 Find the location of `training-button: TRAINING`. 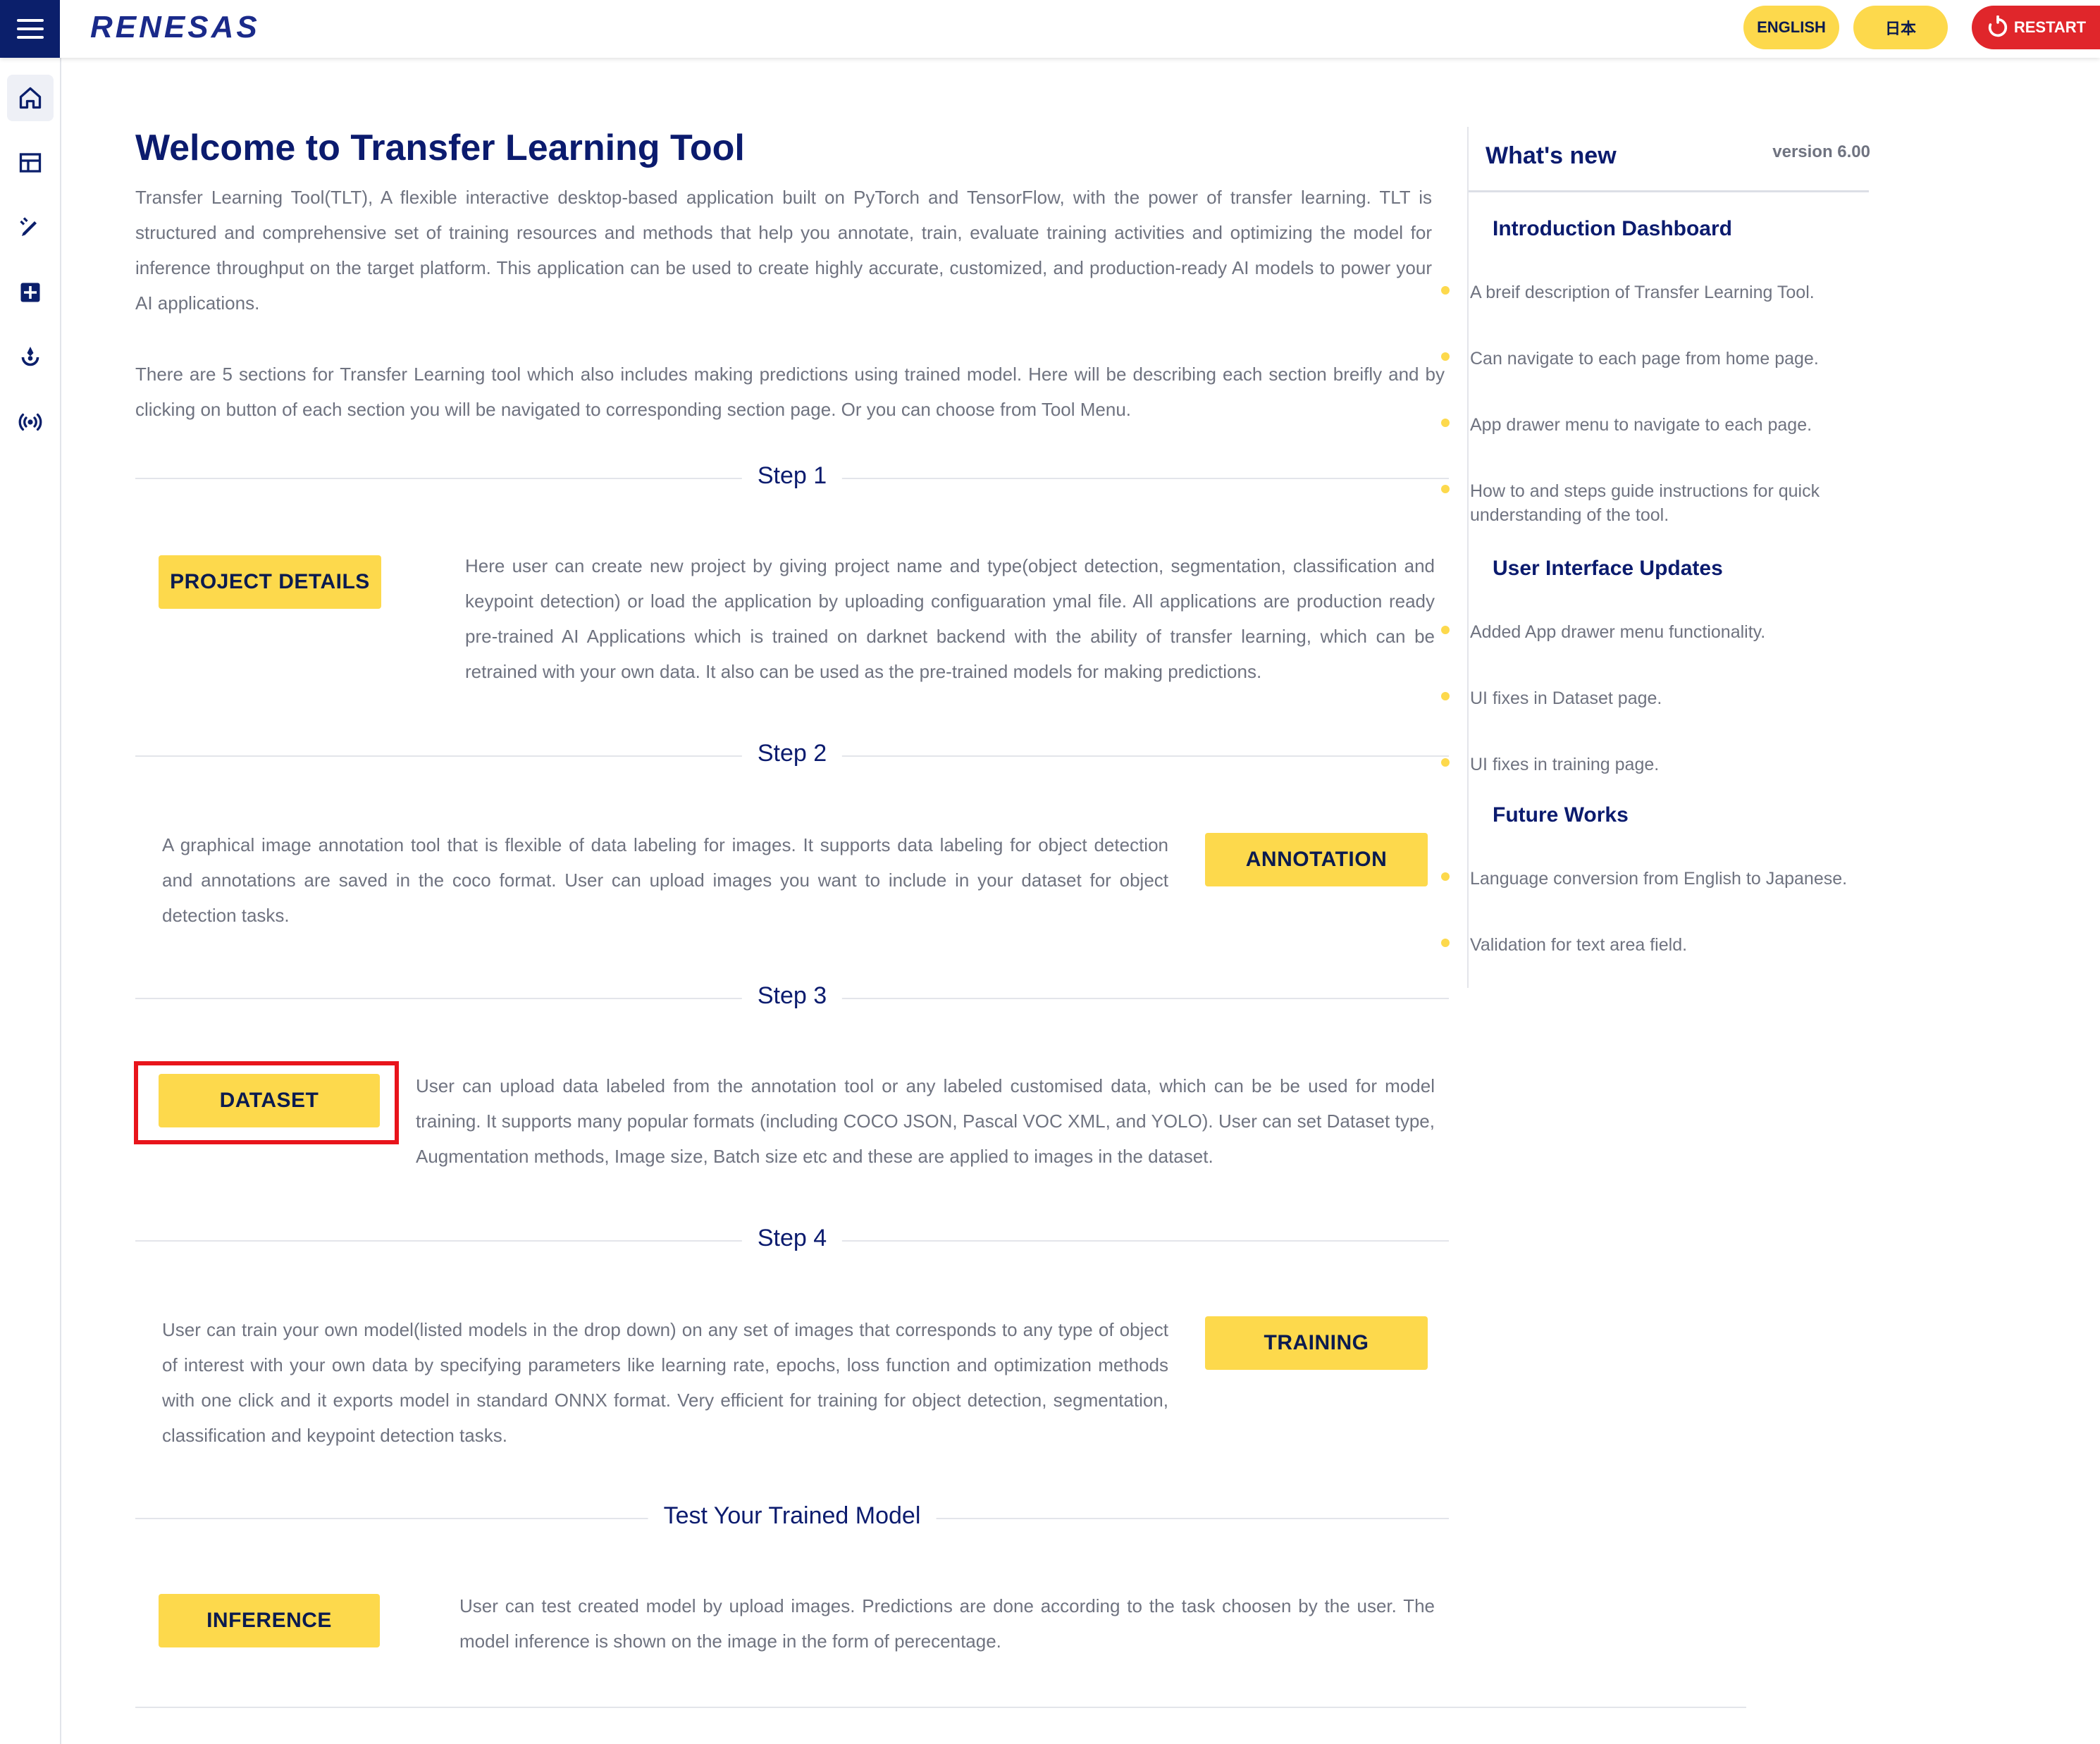

training-button: TRAINING is located at coordinates (1316, 1343).